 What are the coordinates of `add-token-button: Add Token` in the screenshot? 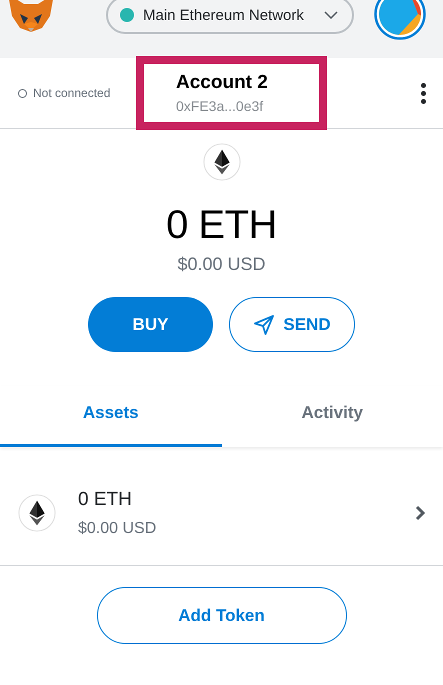 It's located at (221, 615).